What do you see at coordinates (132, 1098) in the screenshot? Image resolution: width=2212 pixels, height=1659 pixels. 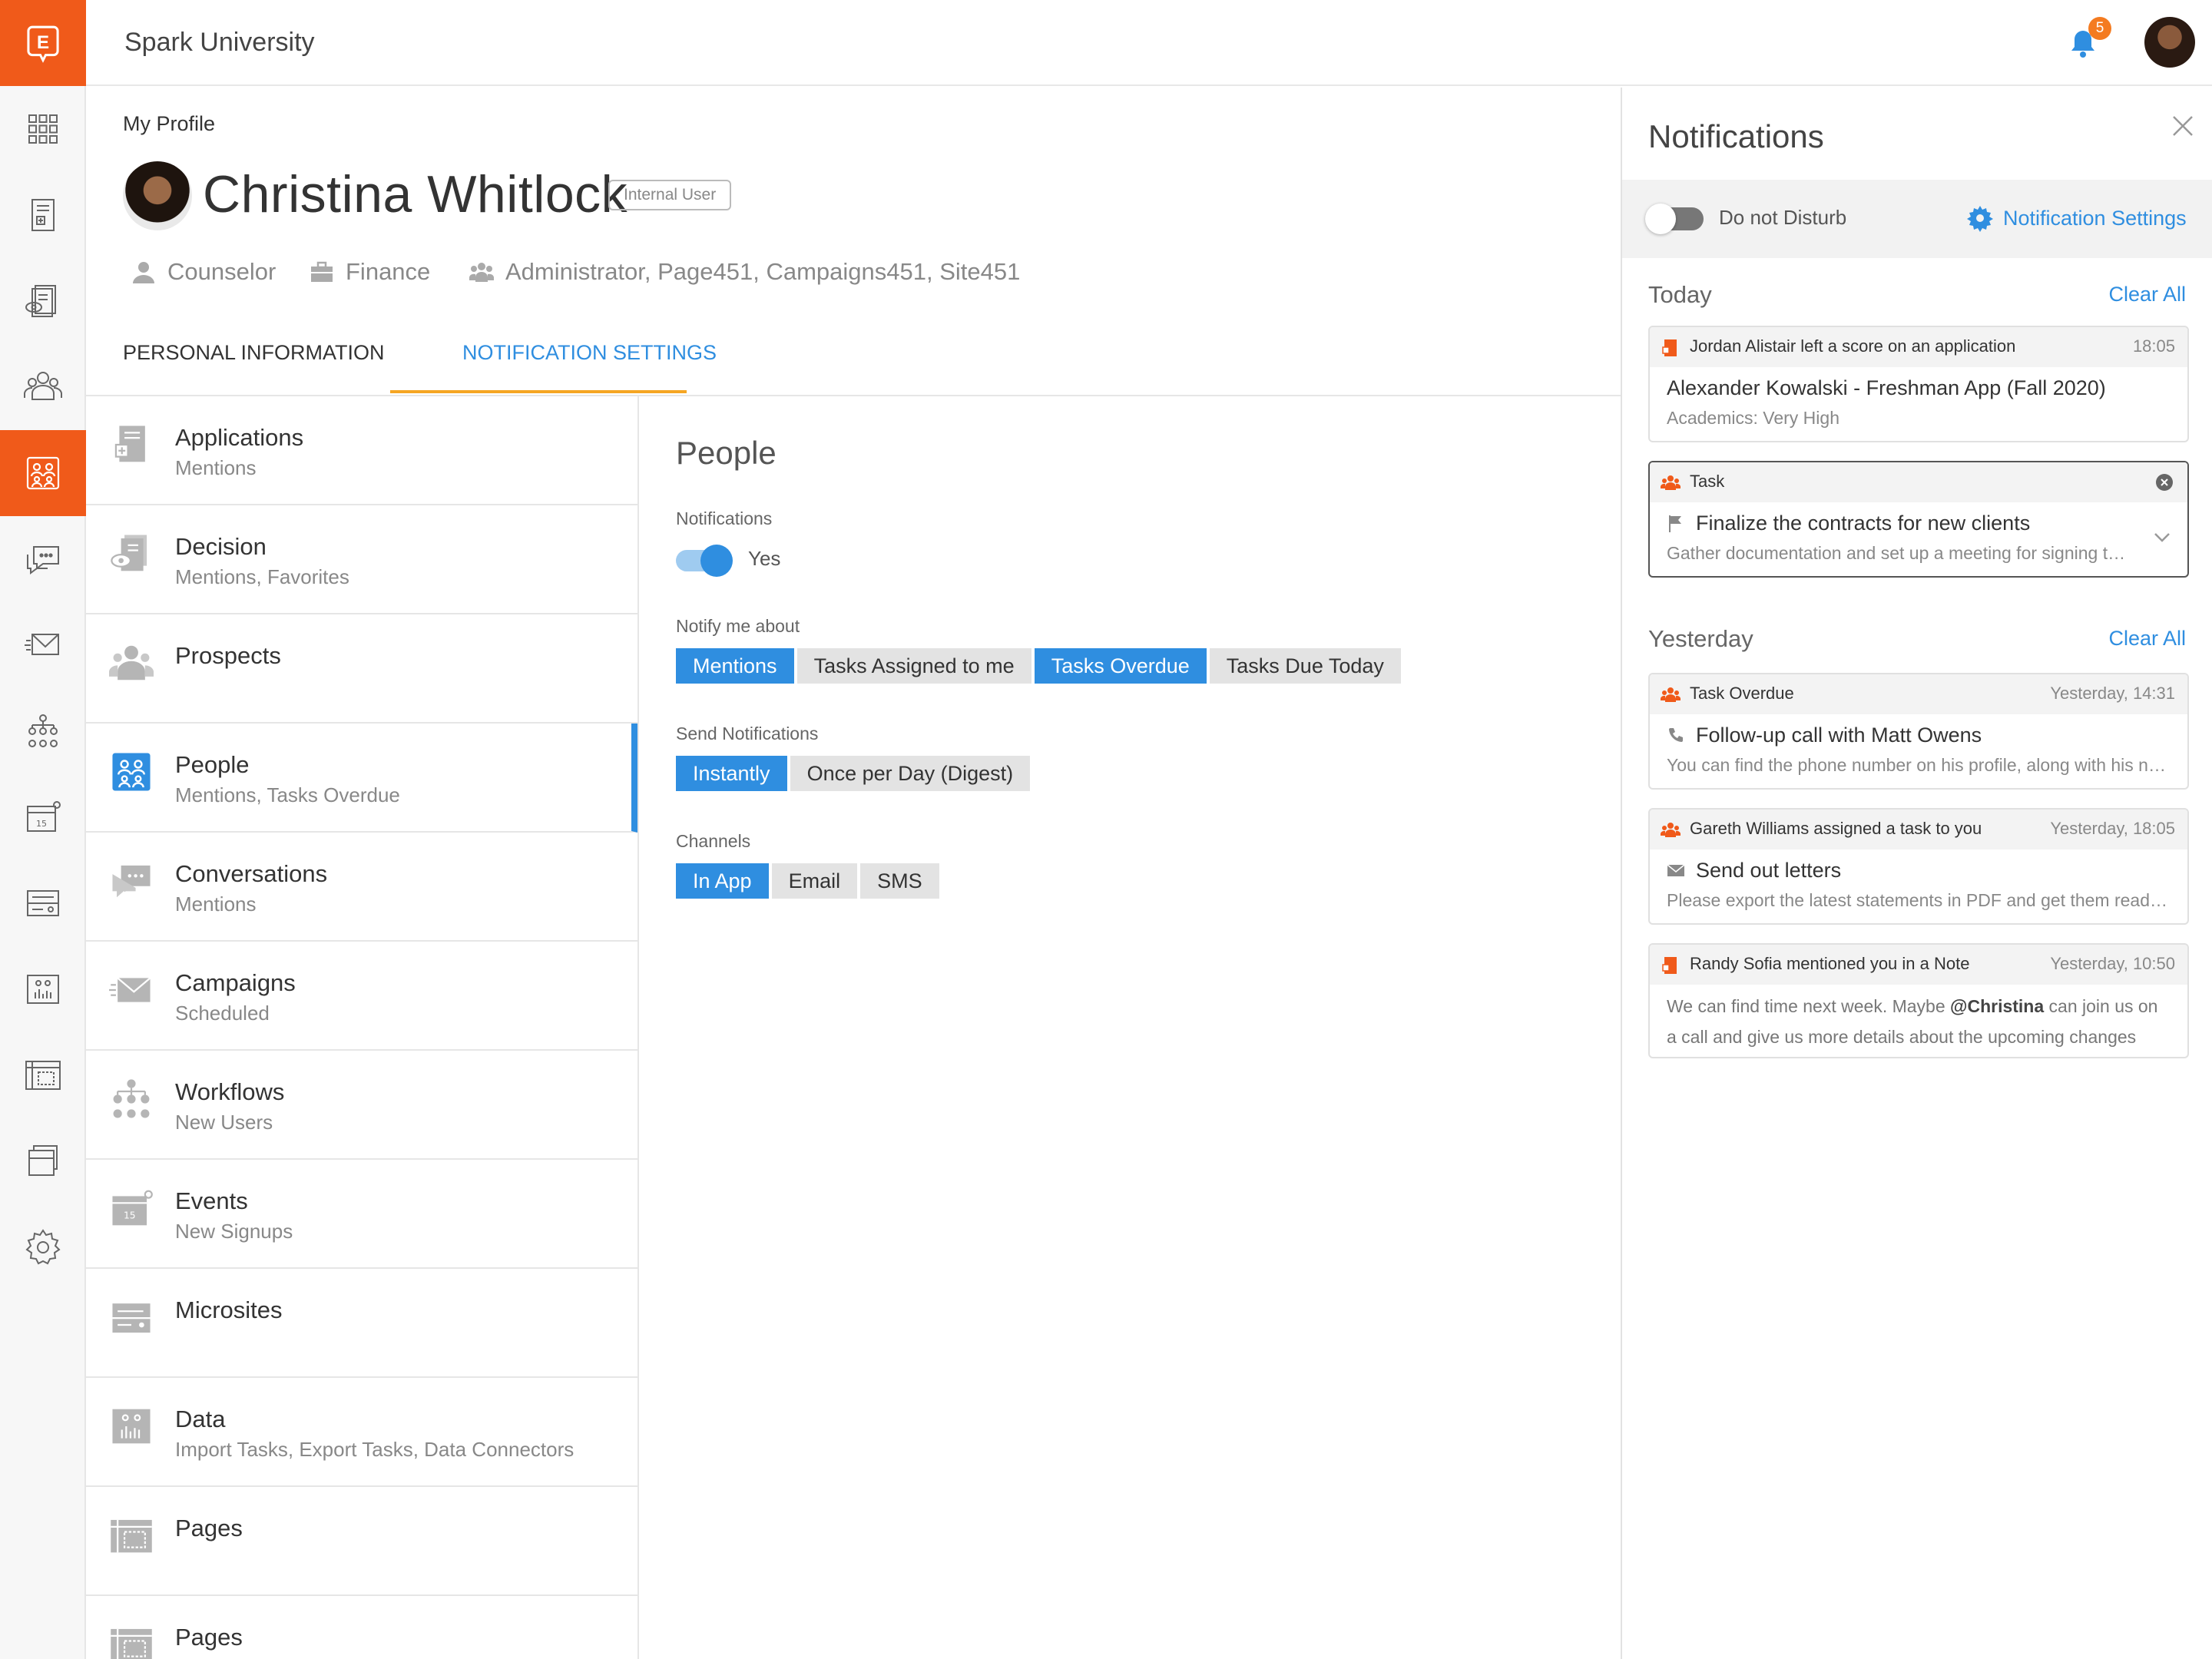 I see `workflows-icon` at bounding box center [132, 1098].